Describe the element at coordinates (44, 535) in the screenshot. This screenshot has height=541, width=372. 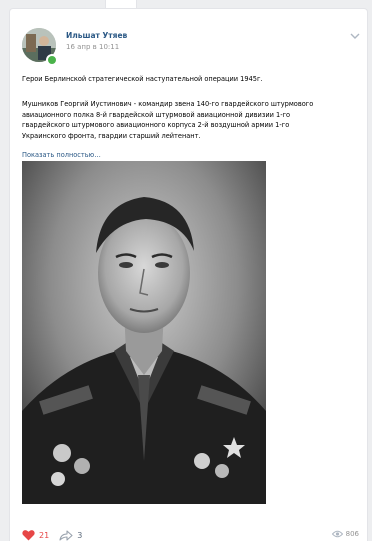
I see `like-count: 21` at that location.